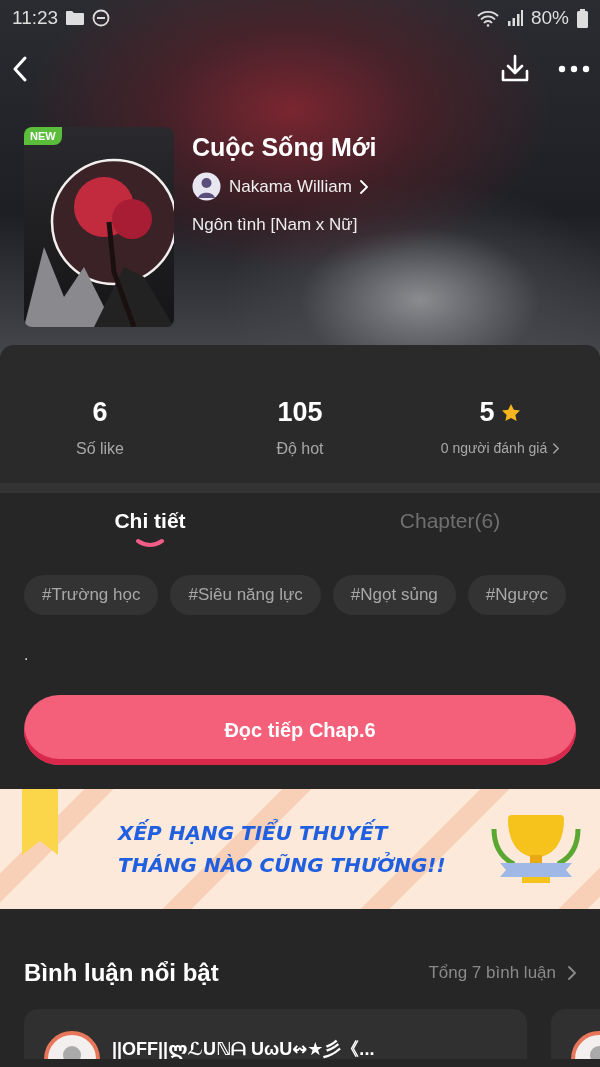 This screenshot has height=1067, width=600. What do you see at coordinates (91, 595) in the screenshot?
I see `tag-chip: #Trường học` at bounding box center [91, 595].